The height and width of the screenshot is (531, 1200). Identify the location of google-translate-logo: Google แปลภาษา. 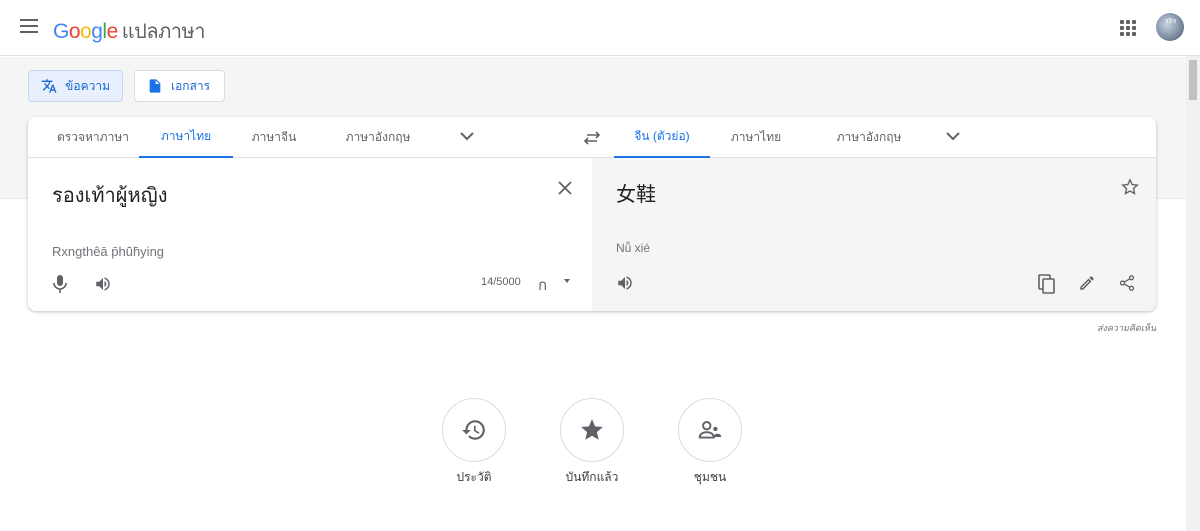
(129, 31).